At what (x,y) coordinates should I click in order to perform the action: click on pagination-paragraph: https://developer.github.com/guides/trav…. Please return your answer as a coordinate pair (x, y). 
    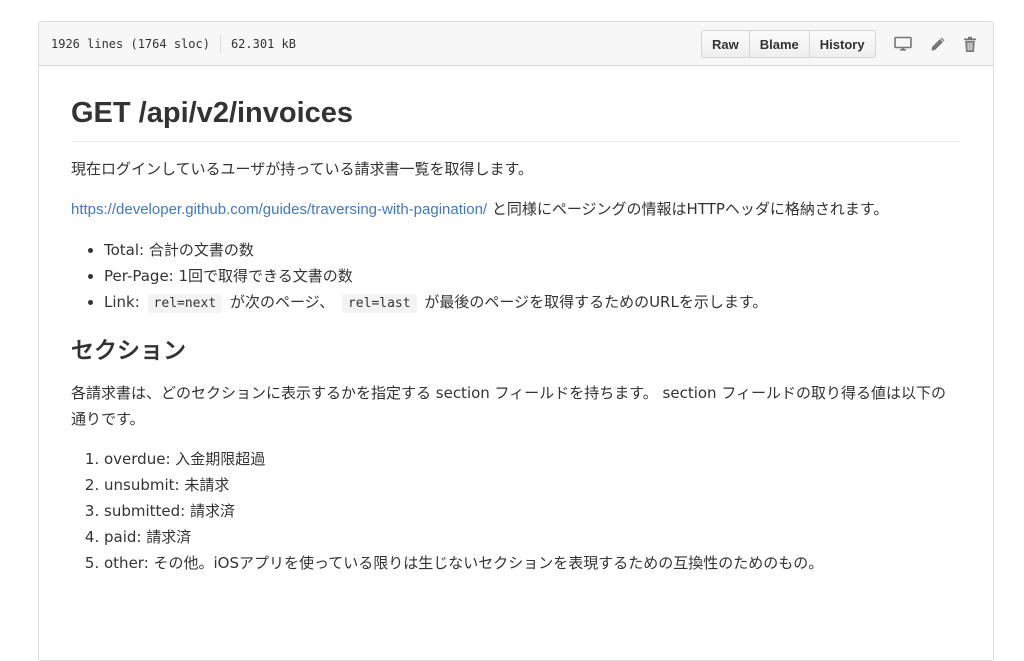
    Looking at the image, I should click on (516, 209).